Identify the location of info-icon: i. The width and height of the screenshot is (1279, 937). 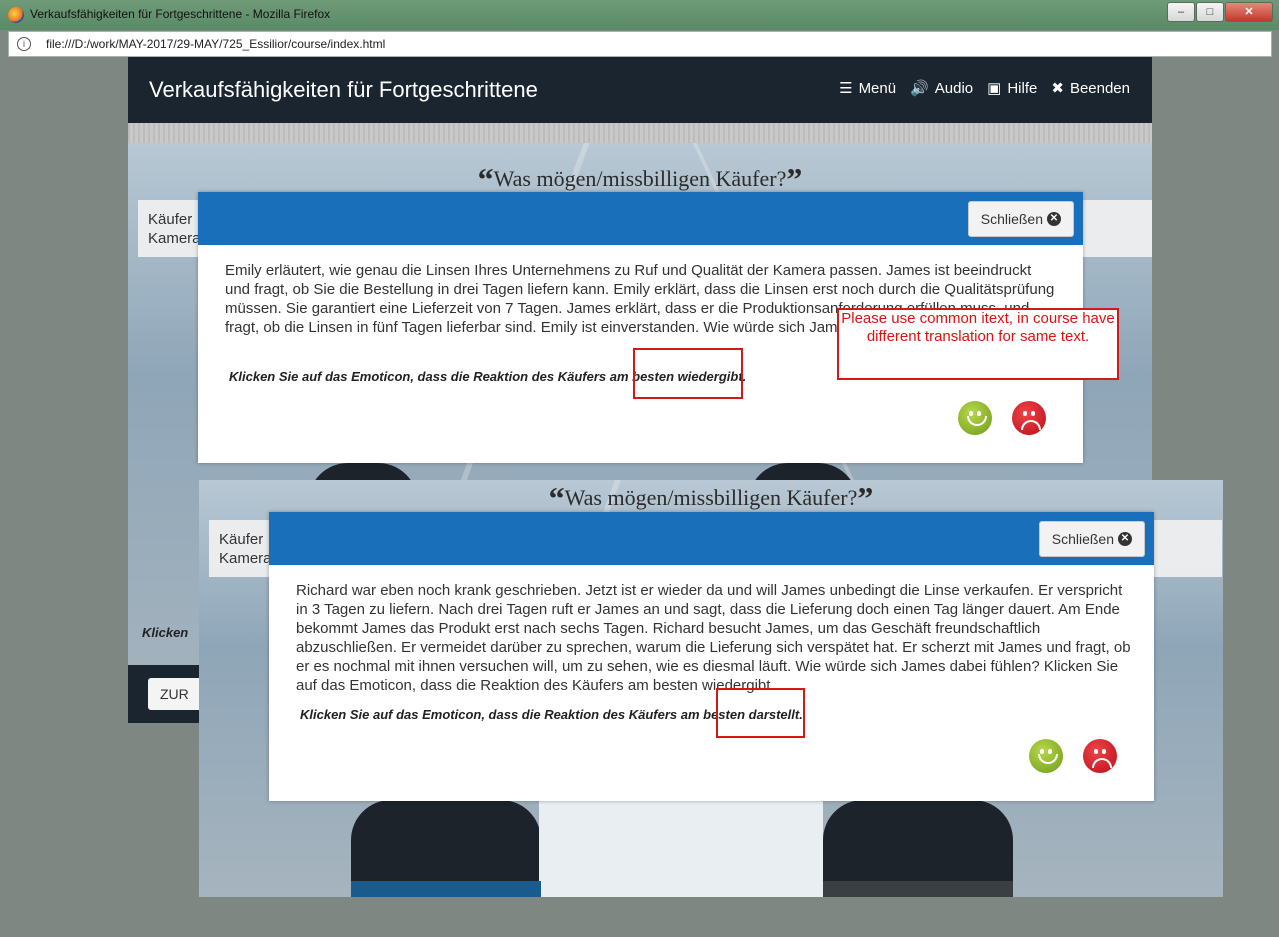
(24, 44).